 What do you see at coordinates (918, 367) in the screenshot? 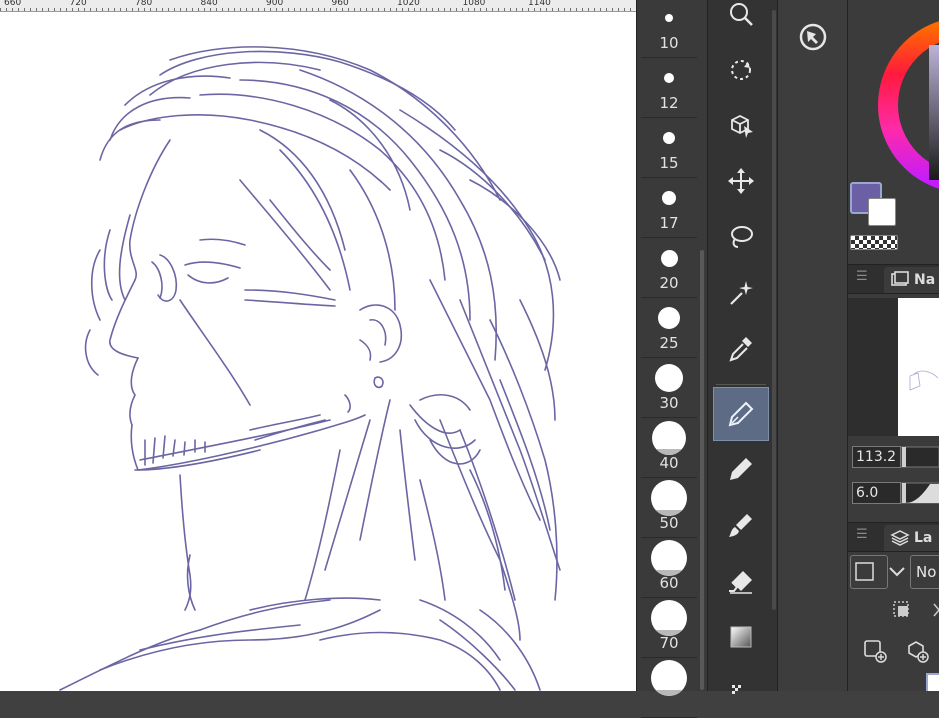
I see `navigator-preview` at bounding box center [918, 367].